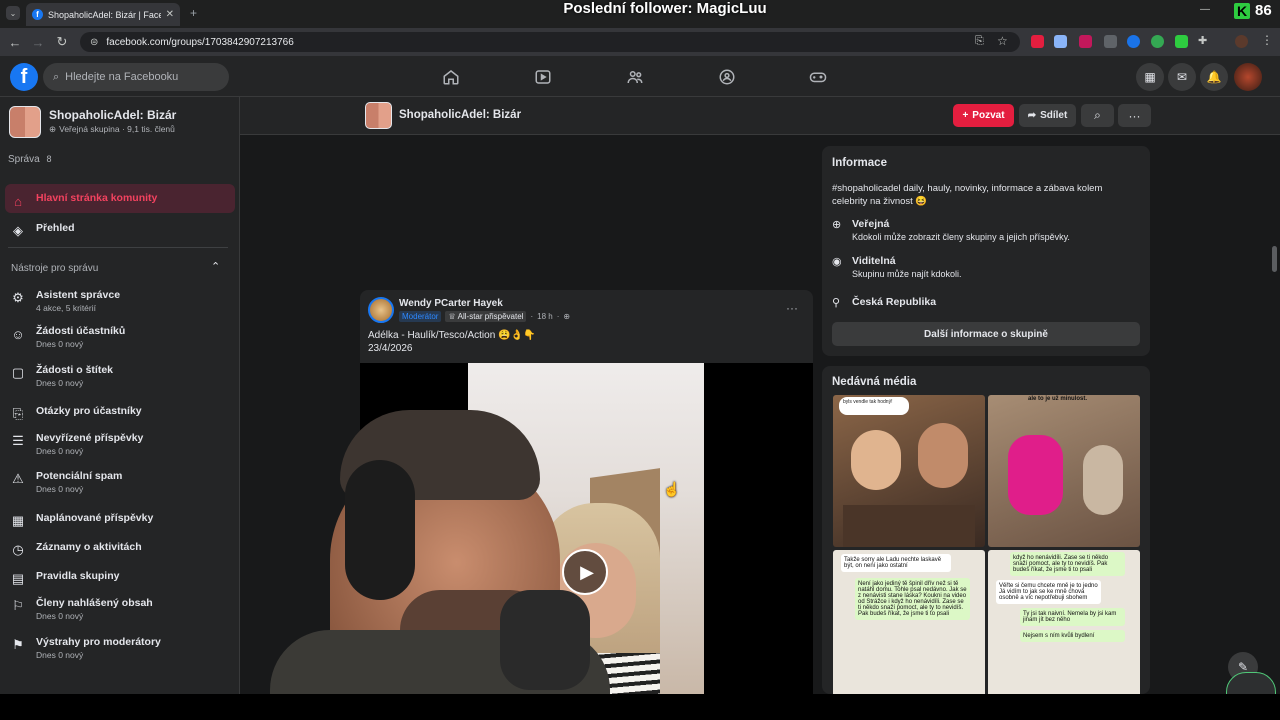  Describe the element at coordinates (120, 578) in the screenshot. I see `sidebar-item-group-rules: ▤ Pravidla skupiny` at that location.